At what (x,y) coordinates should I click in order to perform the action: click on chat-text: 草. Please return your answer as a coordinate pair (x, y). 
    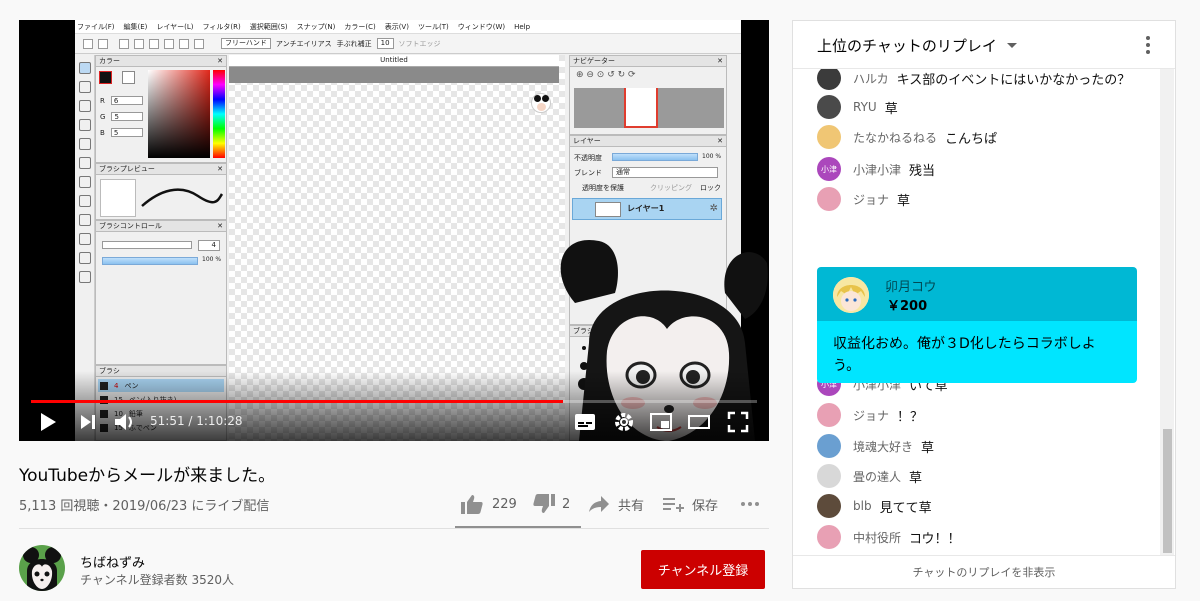
    Looking at the image, I should click on (904, 201).